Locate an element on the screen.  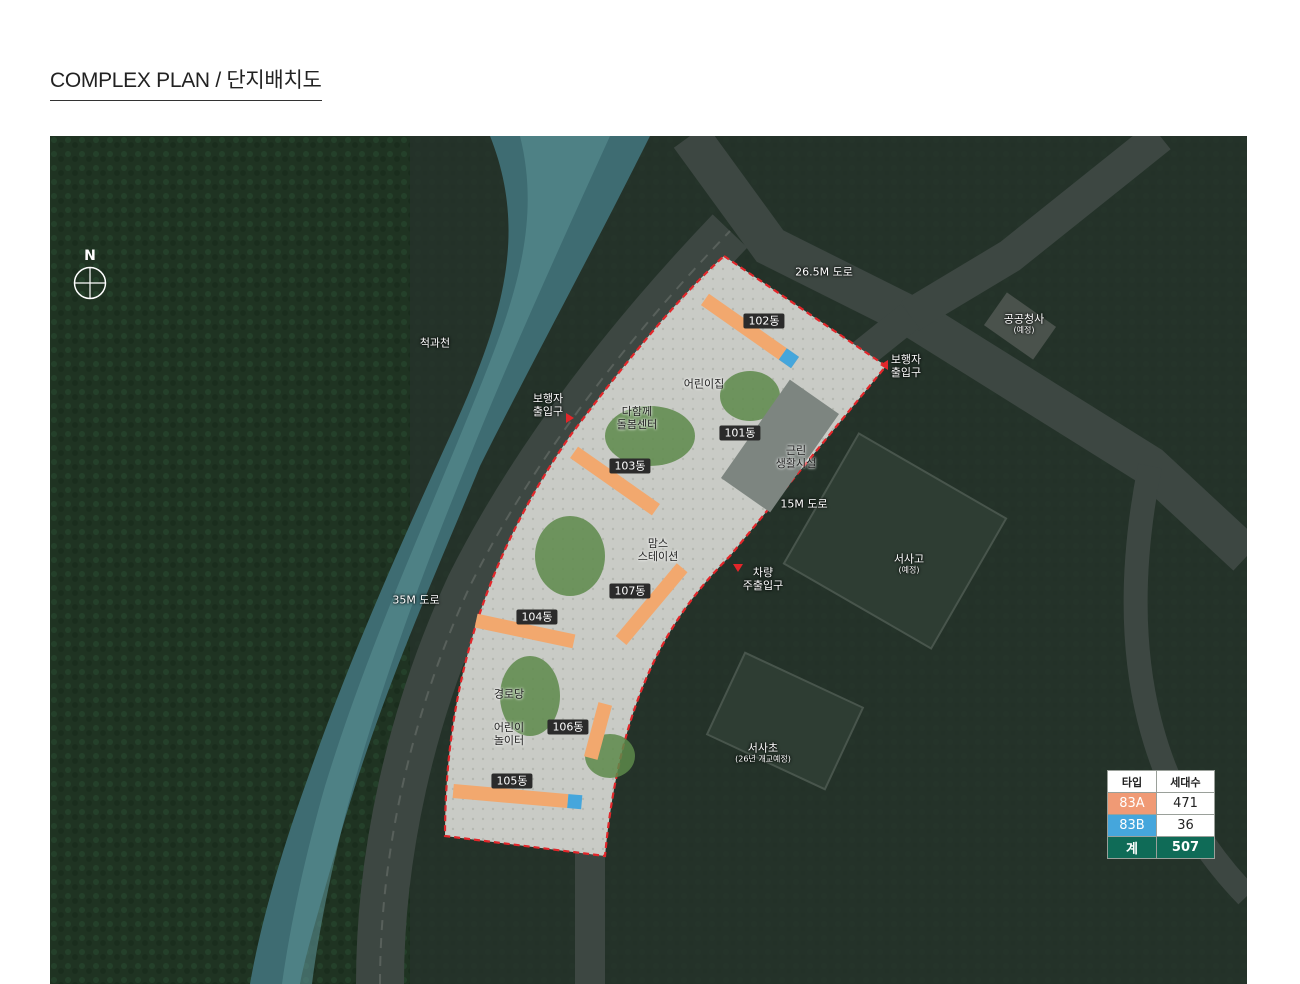
entrance-arrow-vehicle-icon is located at coordinates (738, 568).